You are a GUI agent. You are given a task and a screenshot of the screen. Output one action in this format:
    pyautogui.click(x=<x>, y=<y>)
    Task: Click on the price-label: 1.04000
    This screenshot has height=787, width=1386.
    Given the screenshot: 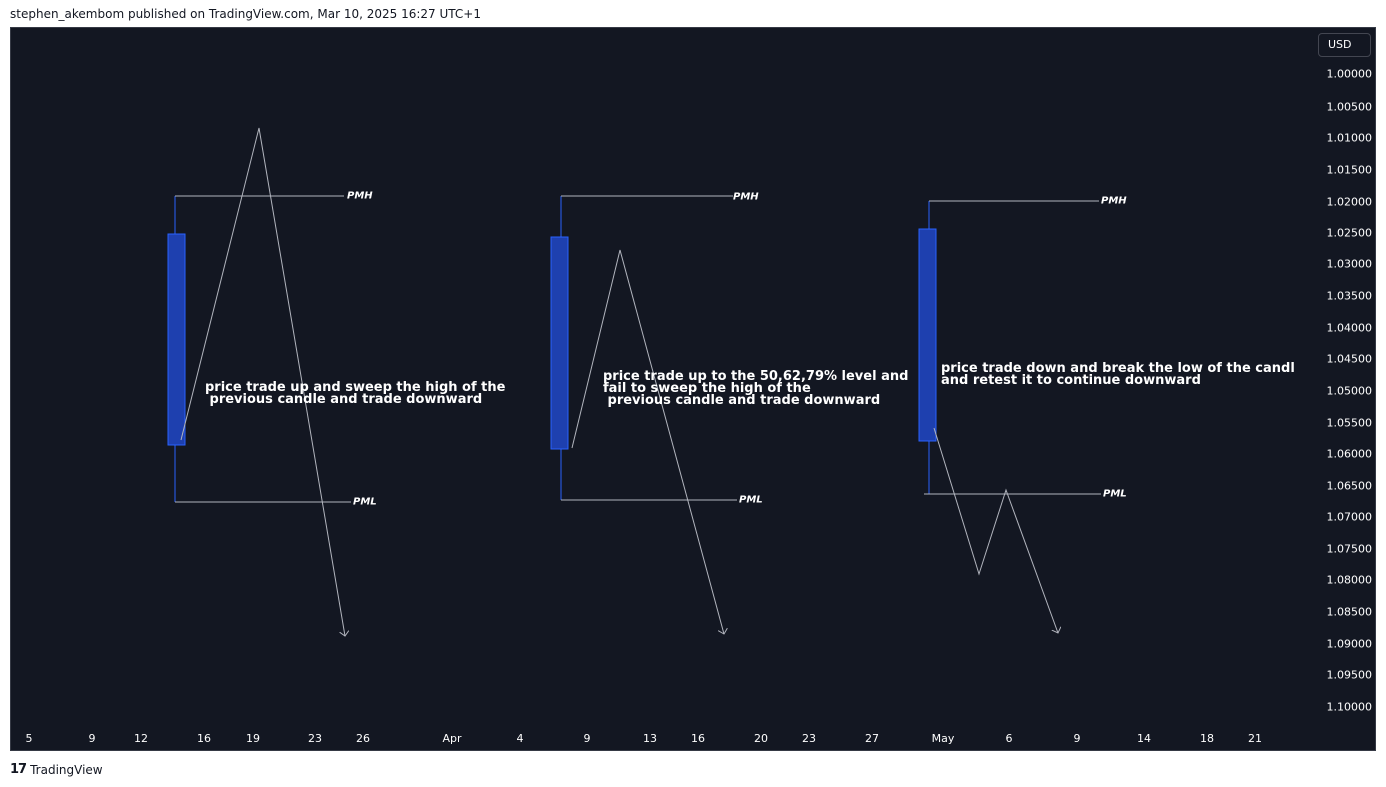 What is the action you would take?
    pyautogui.click(x=1349, y=328)
    